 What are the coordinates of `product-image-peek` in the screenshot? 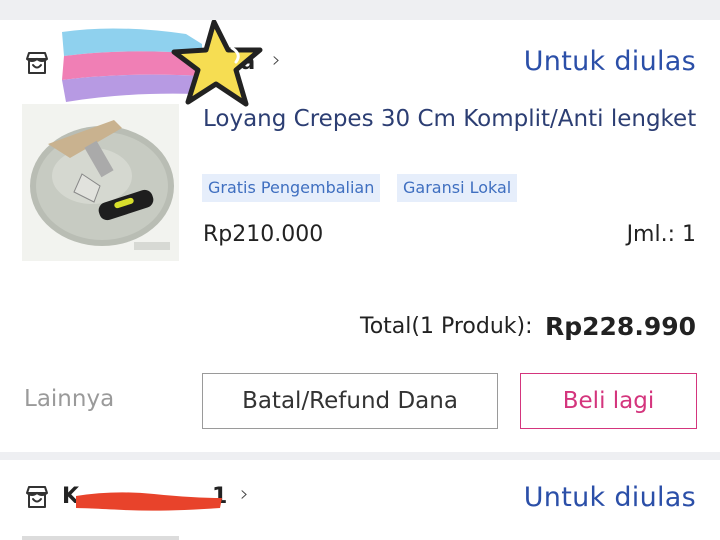 It's located at (100, 538).